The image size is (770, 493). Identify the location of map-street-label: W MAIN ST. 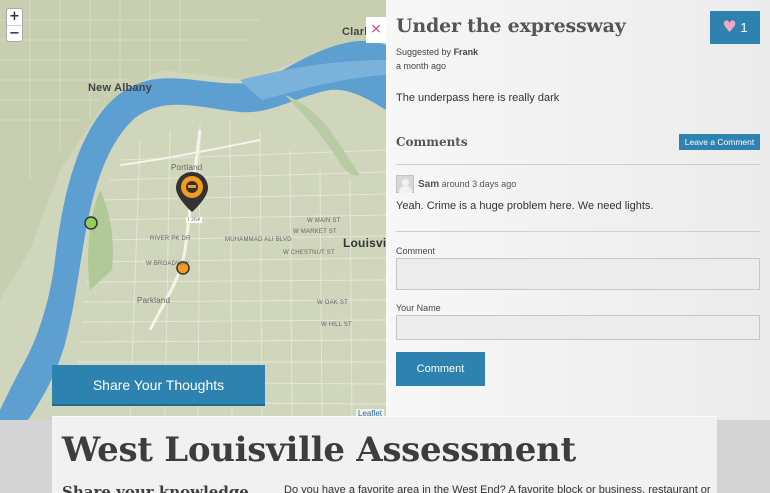
(324, 221).